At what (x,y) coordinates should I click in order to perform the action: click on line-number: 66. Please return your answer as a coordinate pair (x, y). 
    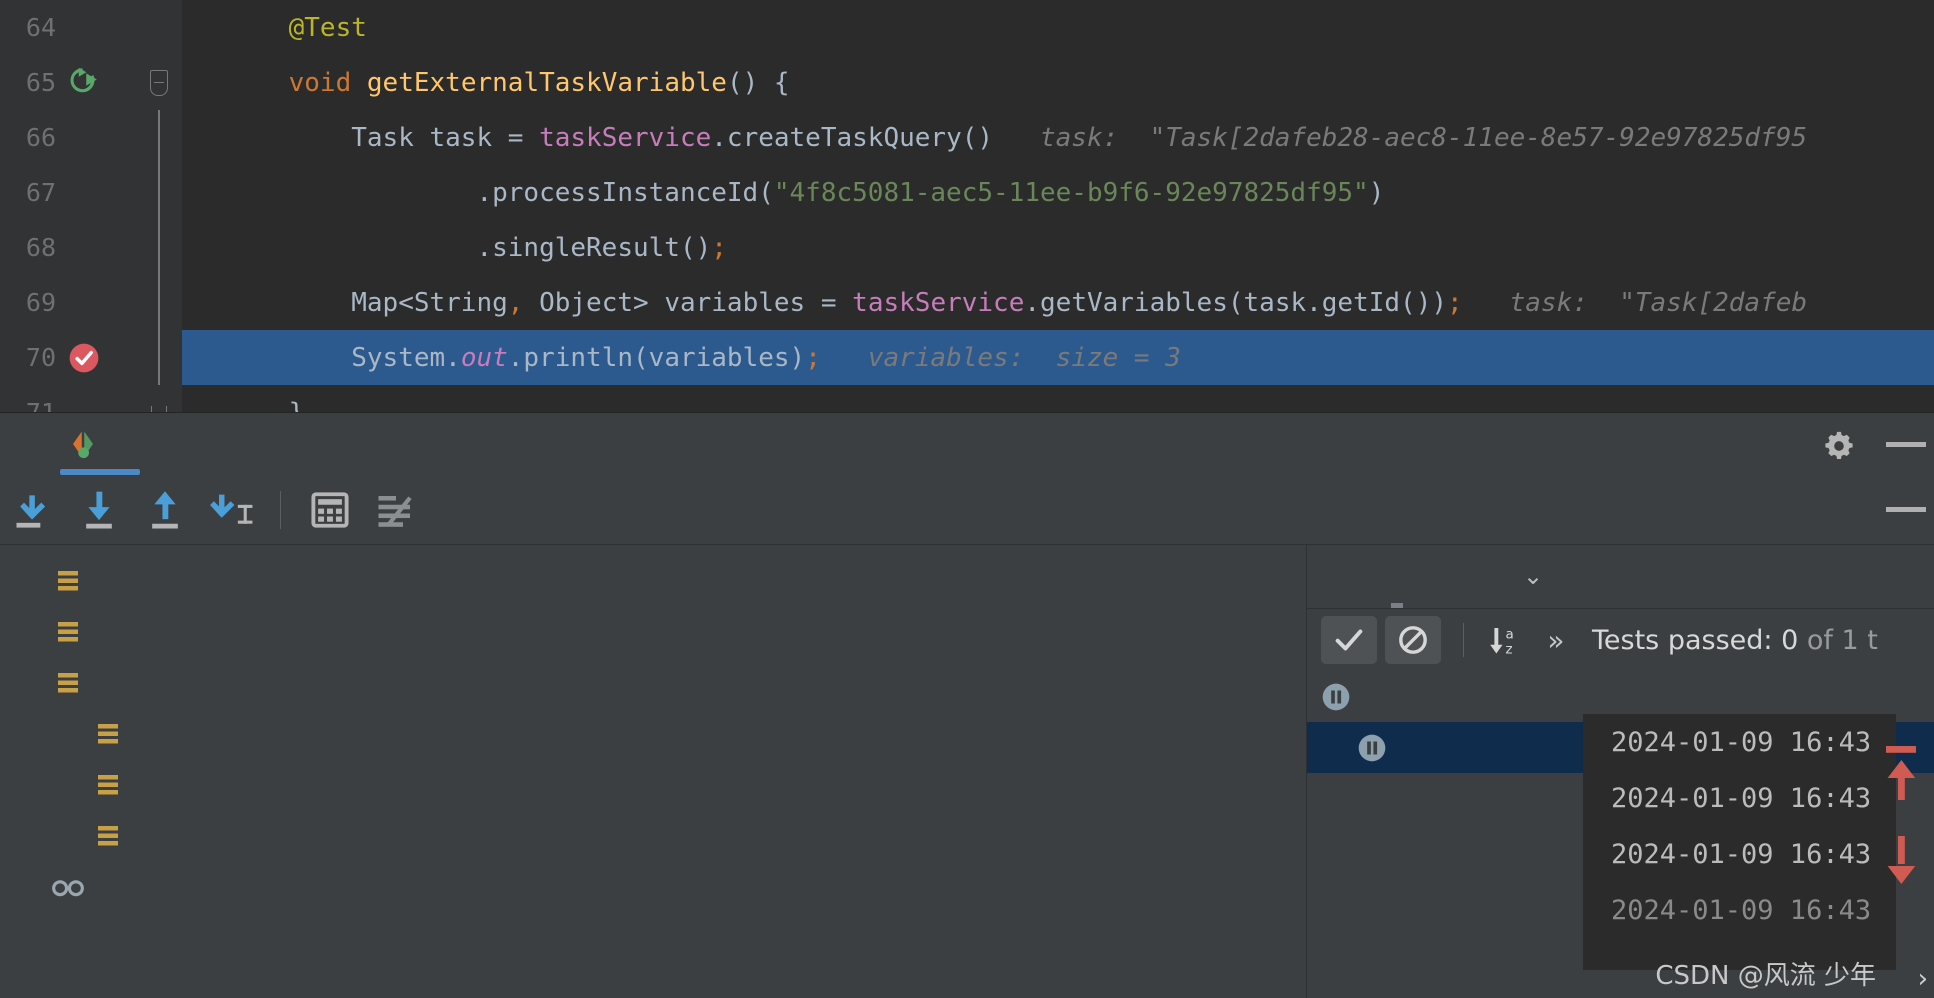
    Looking at the image, I should click on (40, 137).